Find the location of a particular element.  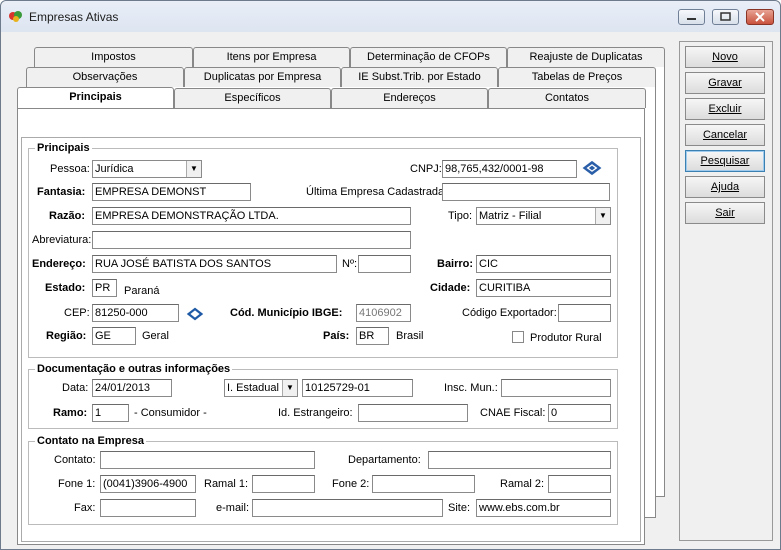

title-bar: Empresas Ativas is located at coordinates (390, 16).